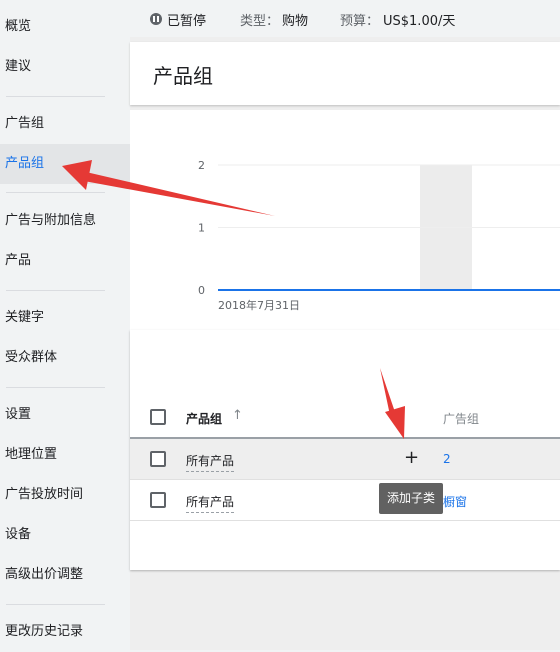  I want to click on sidebar-item-keywords: 关键字, so click(65, 318).